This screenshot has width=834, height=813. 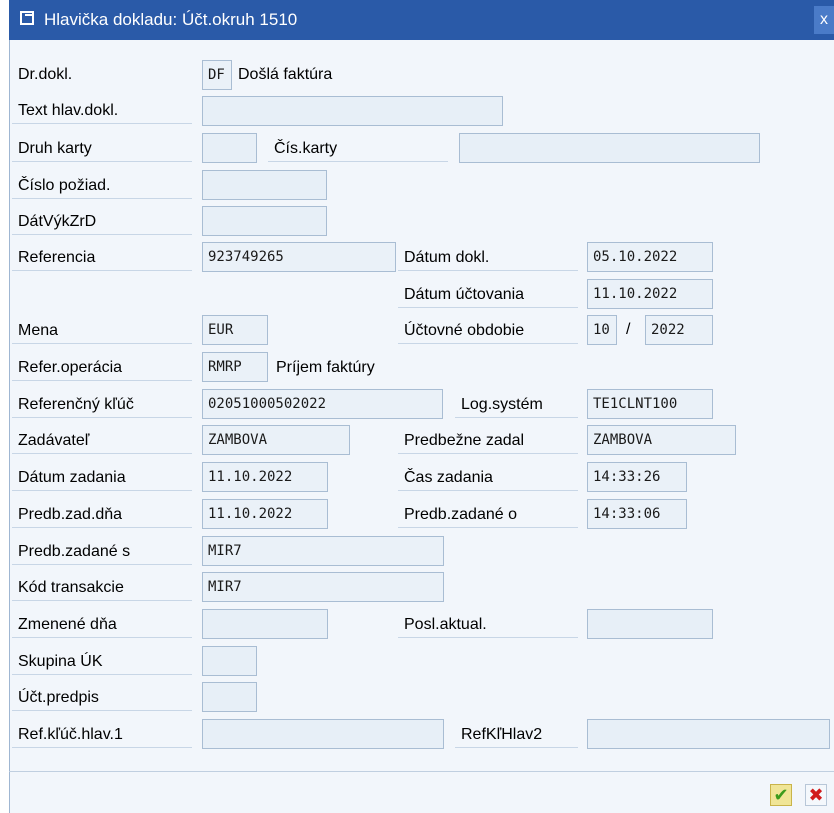 What do you see at coordinates (637, 514) in the screenshot?
I see `parked-time-field: 14:33:06` at bounding box center [637, 514].